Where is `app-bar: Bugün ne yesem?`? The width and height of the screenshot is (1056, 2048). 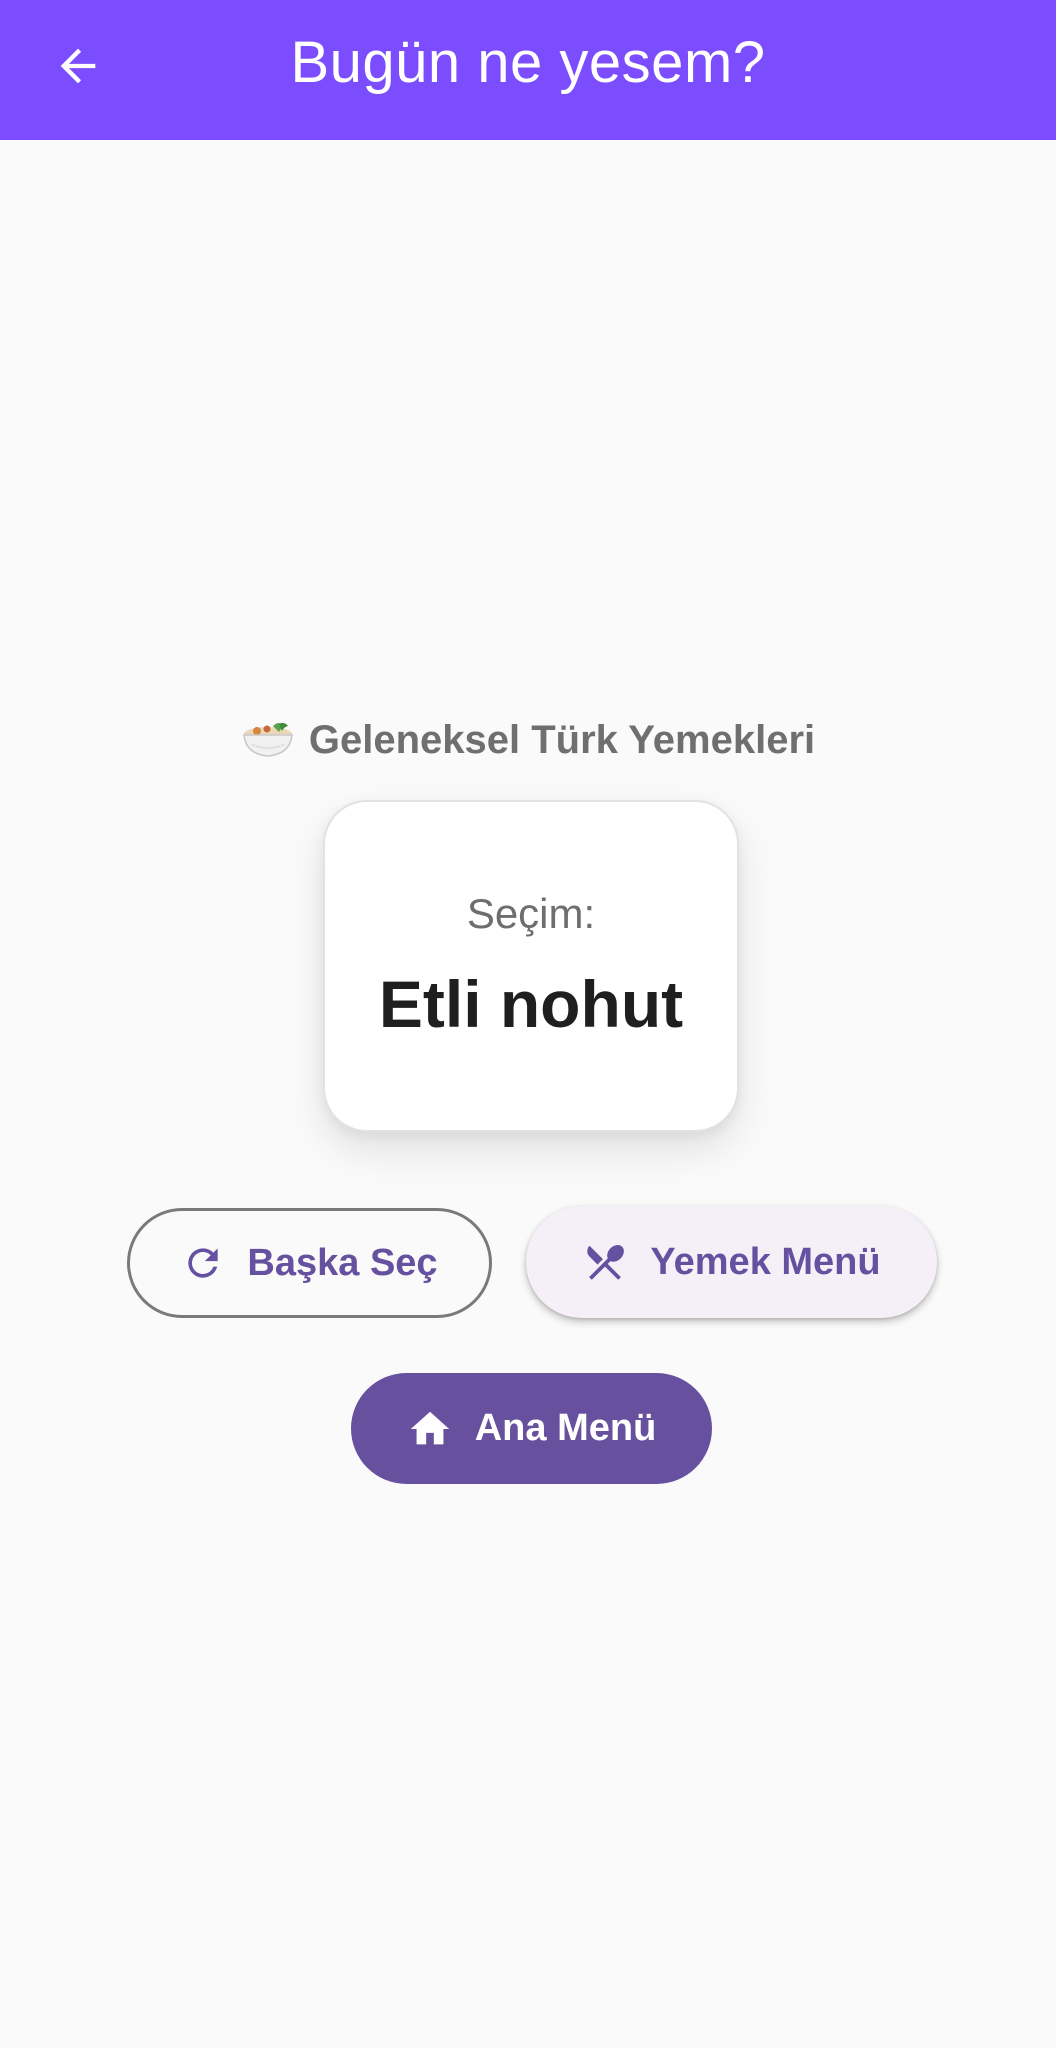 app-bar: Bugün ne yesem? is located at coordinates (528, 70).